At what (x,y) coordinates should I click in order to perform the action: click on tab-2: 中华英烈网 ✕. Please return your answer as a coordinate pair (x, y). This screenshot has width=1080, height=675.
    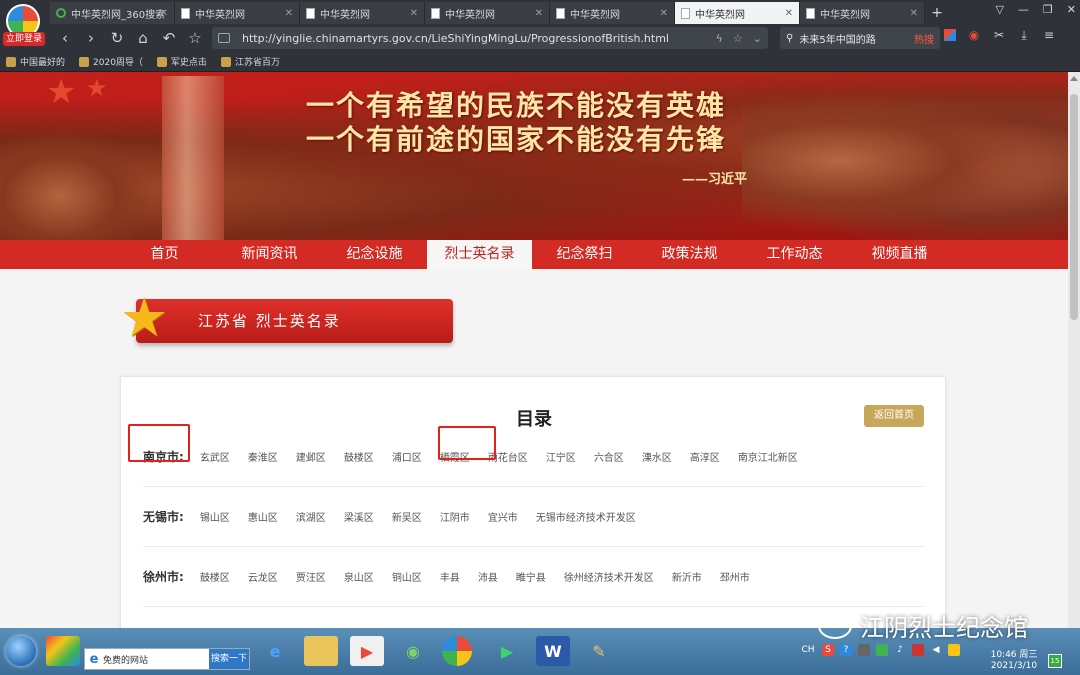
    Looking at the image, I should click on (362, 13).